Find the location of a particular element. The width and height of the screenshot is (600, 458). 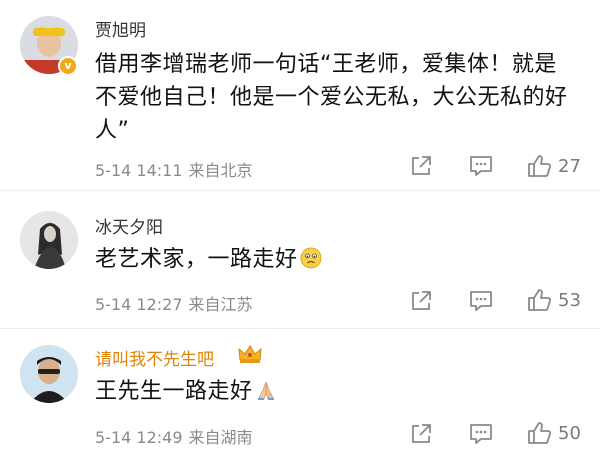

comment-meta: 5-14 12:49 来自湖南 is located at coordinates (174, 436).